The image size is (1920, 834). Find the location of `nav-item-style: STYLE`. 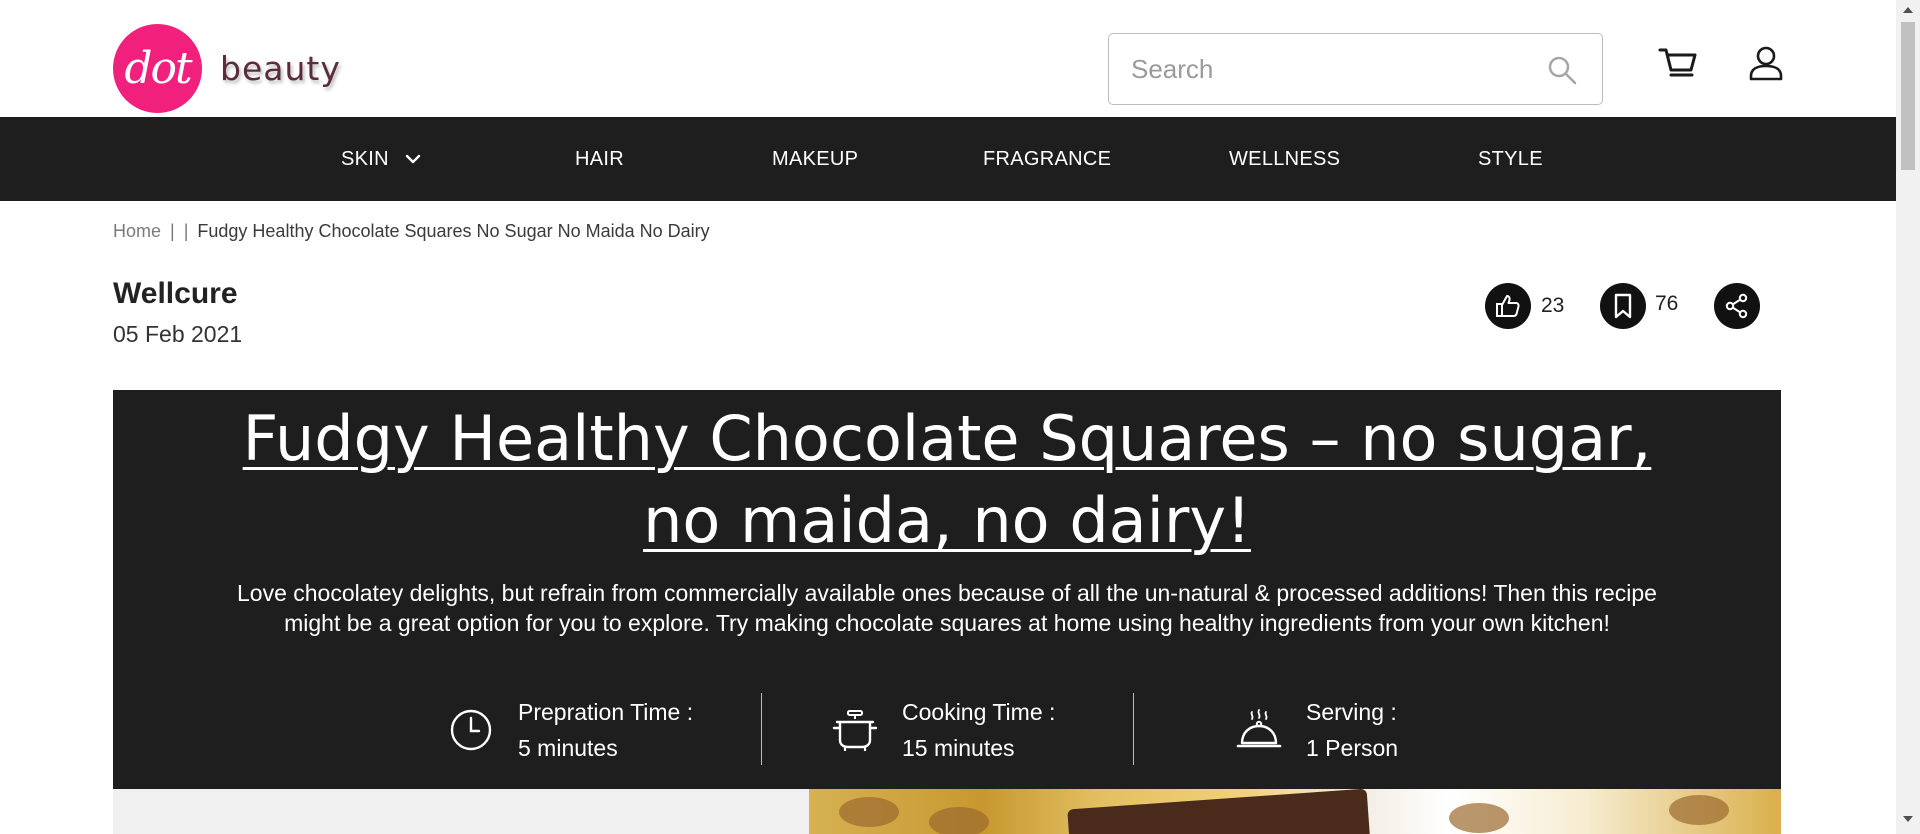

nav-item-style: STYLE is located at coordinates (1510, 159).